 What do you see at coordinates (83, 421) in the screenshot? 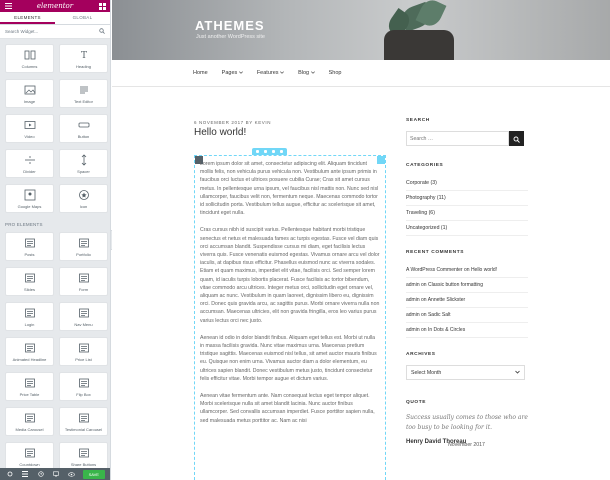
I see `widget-testimonial-carousel: Testimonial Carousel` at bounding box center [83, 421].